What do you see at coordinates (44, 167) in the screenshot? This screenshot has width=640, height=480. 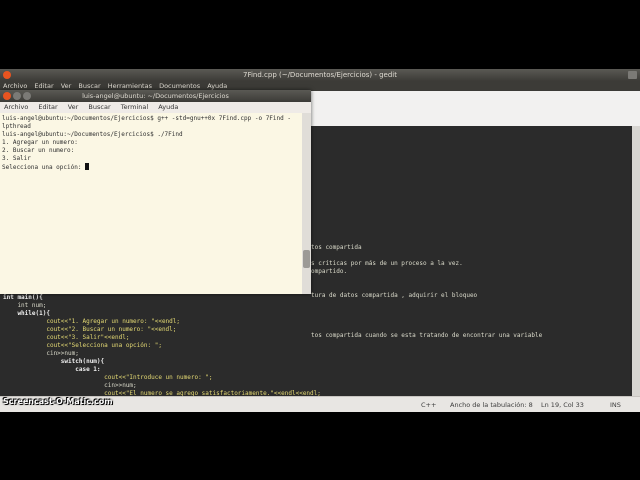 I see `terminal-prompt-line: Selecciona una opción:` at bounding box center [44, 167].